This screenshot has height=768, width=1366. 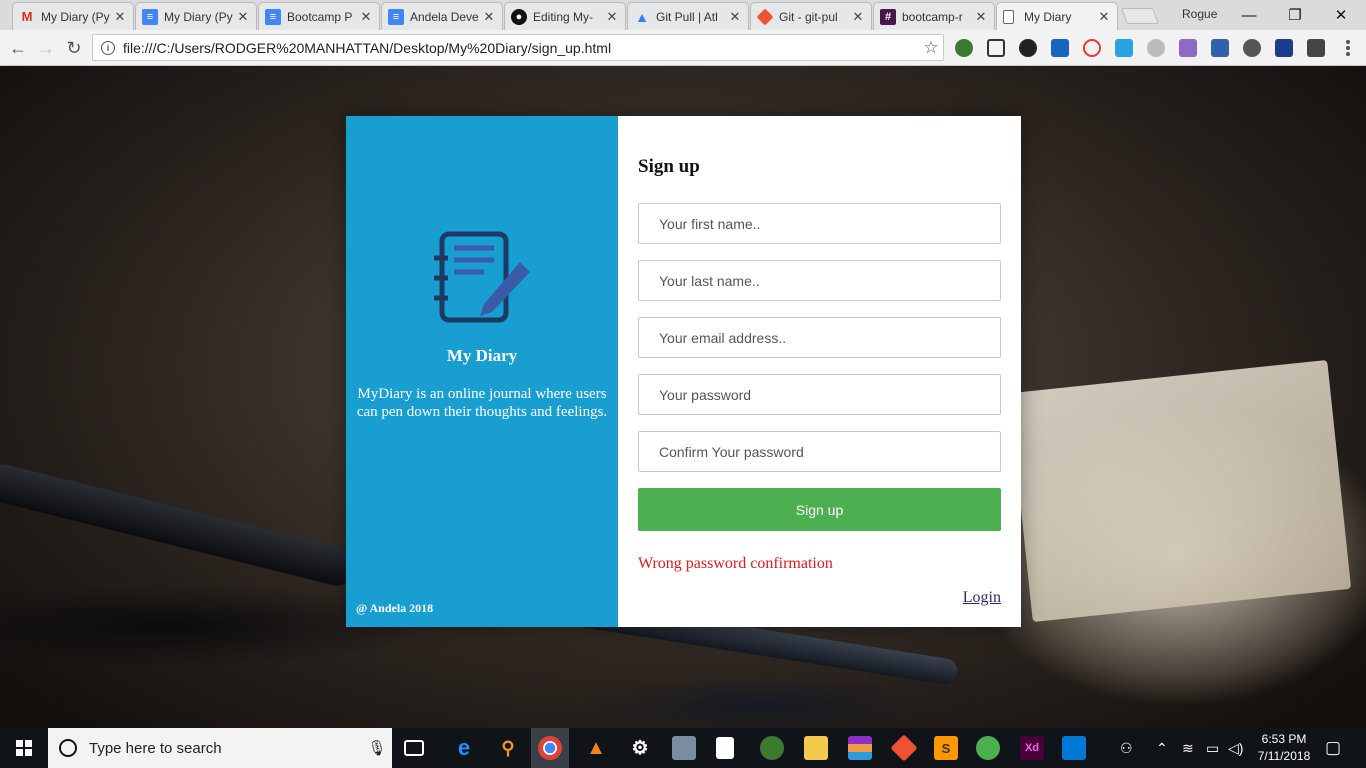 What do you see at coordinates (150, 16) in the screenshot?
I see `google-docs-icon: ≡` at bounding box center [150, 16].